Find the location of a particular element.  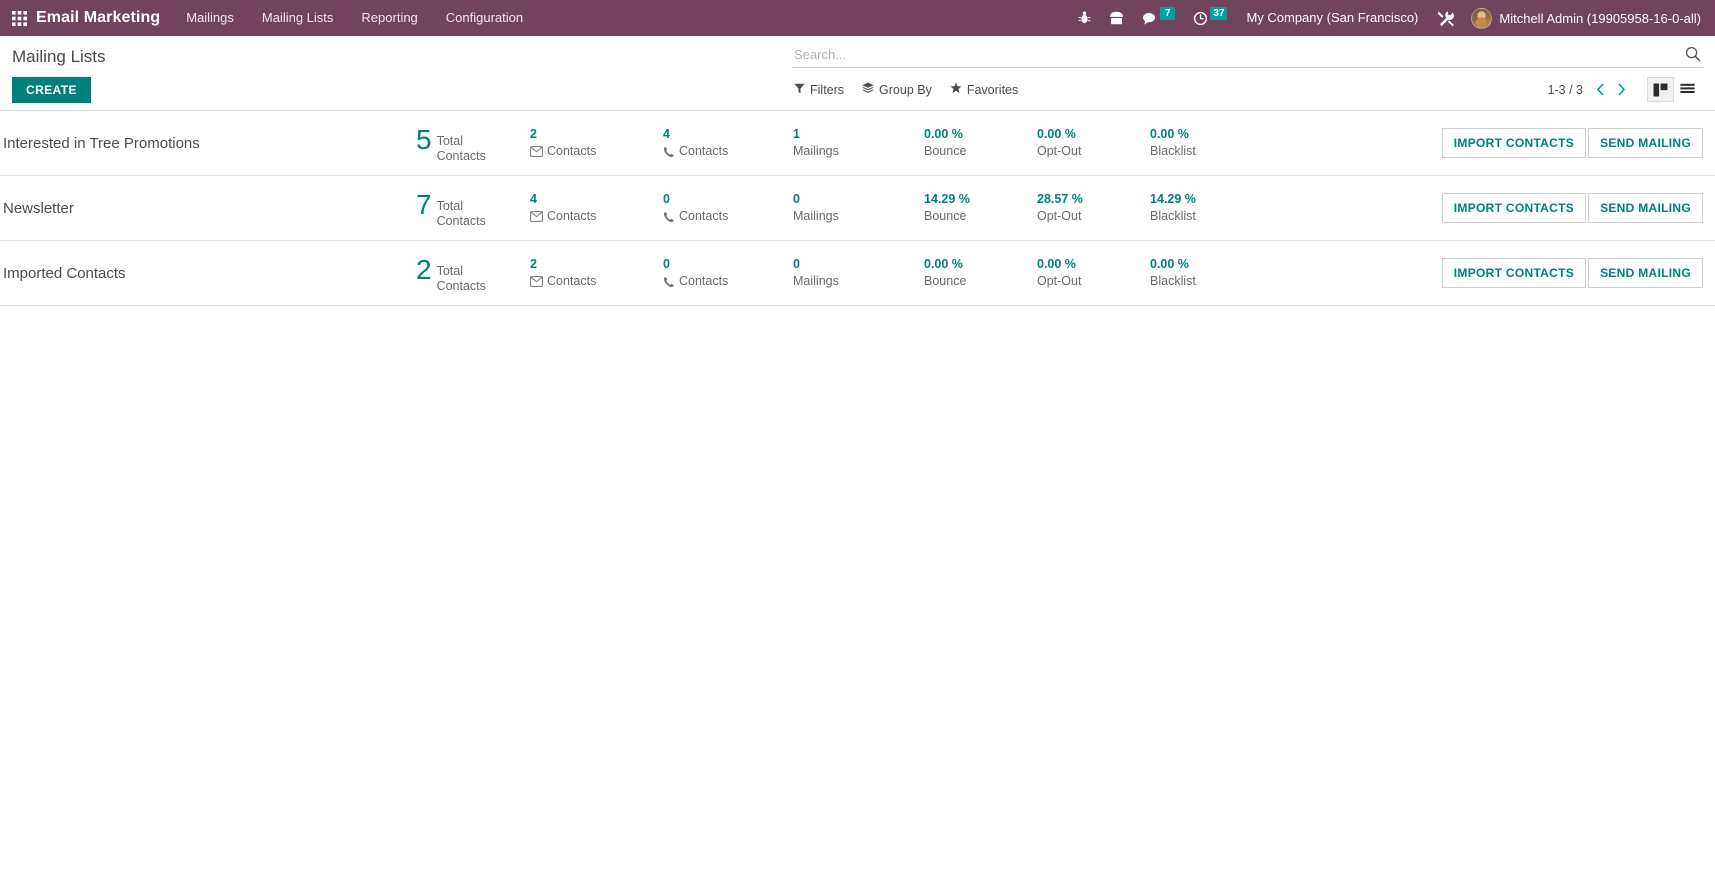

filters-label: Filters is located at coordinates (827, 89).